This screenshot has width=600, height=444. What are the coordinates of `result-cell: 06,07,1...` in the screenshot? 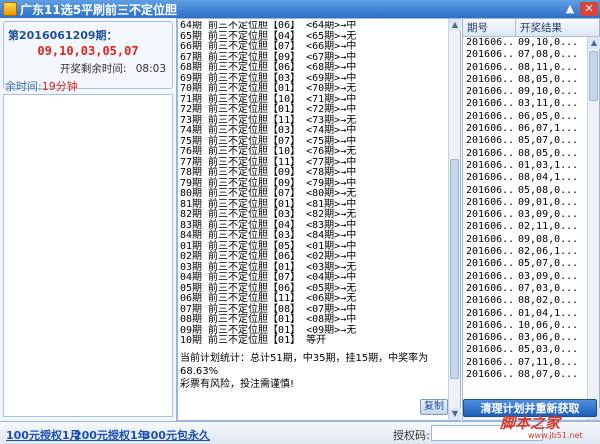 It's located at (548, 129).